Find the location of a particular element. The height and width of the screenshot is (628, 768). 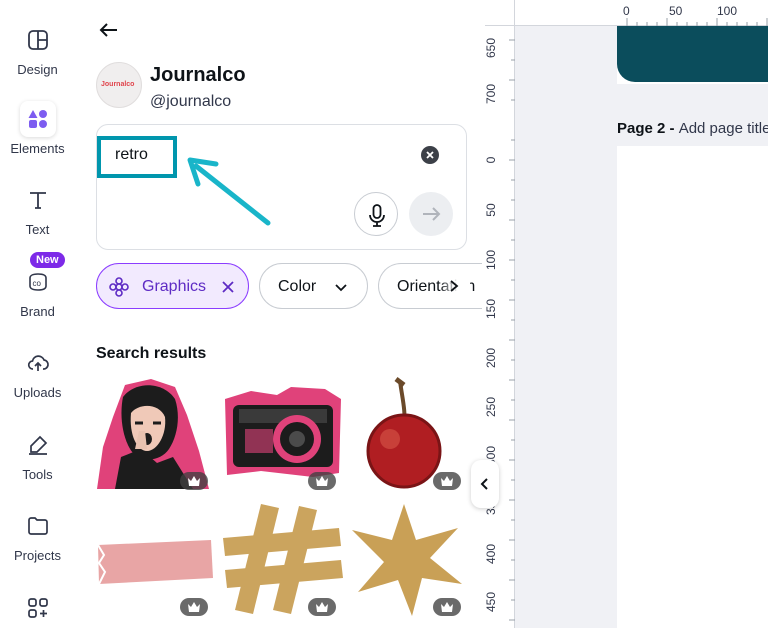

ruler-left-label: 700 is located at coordinates (491, 94).